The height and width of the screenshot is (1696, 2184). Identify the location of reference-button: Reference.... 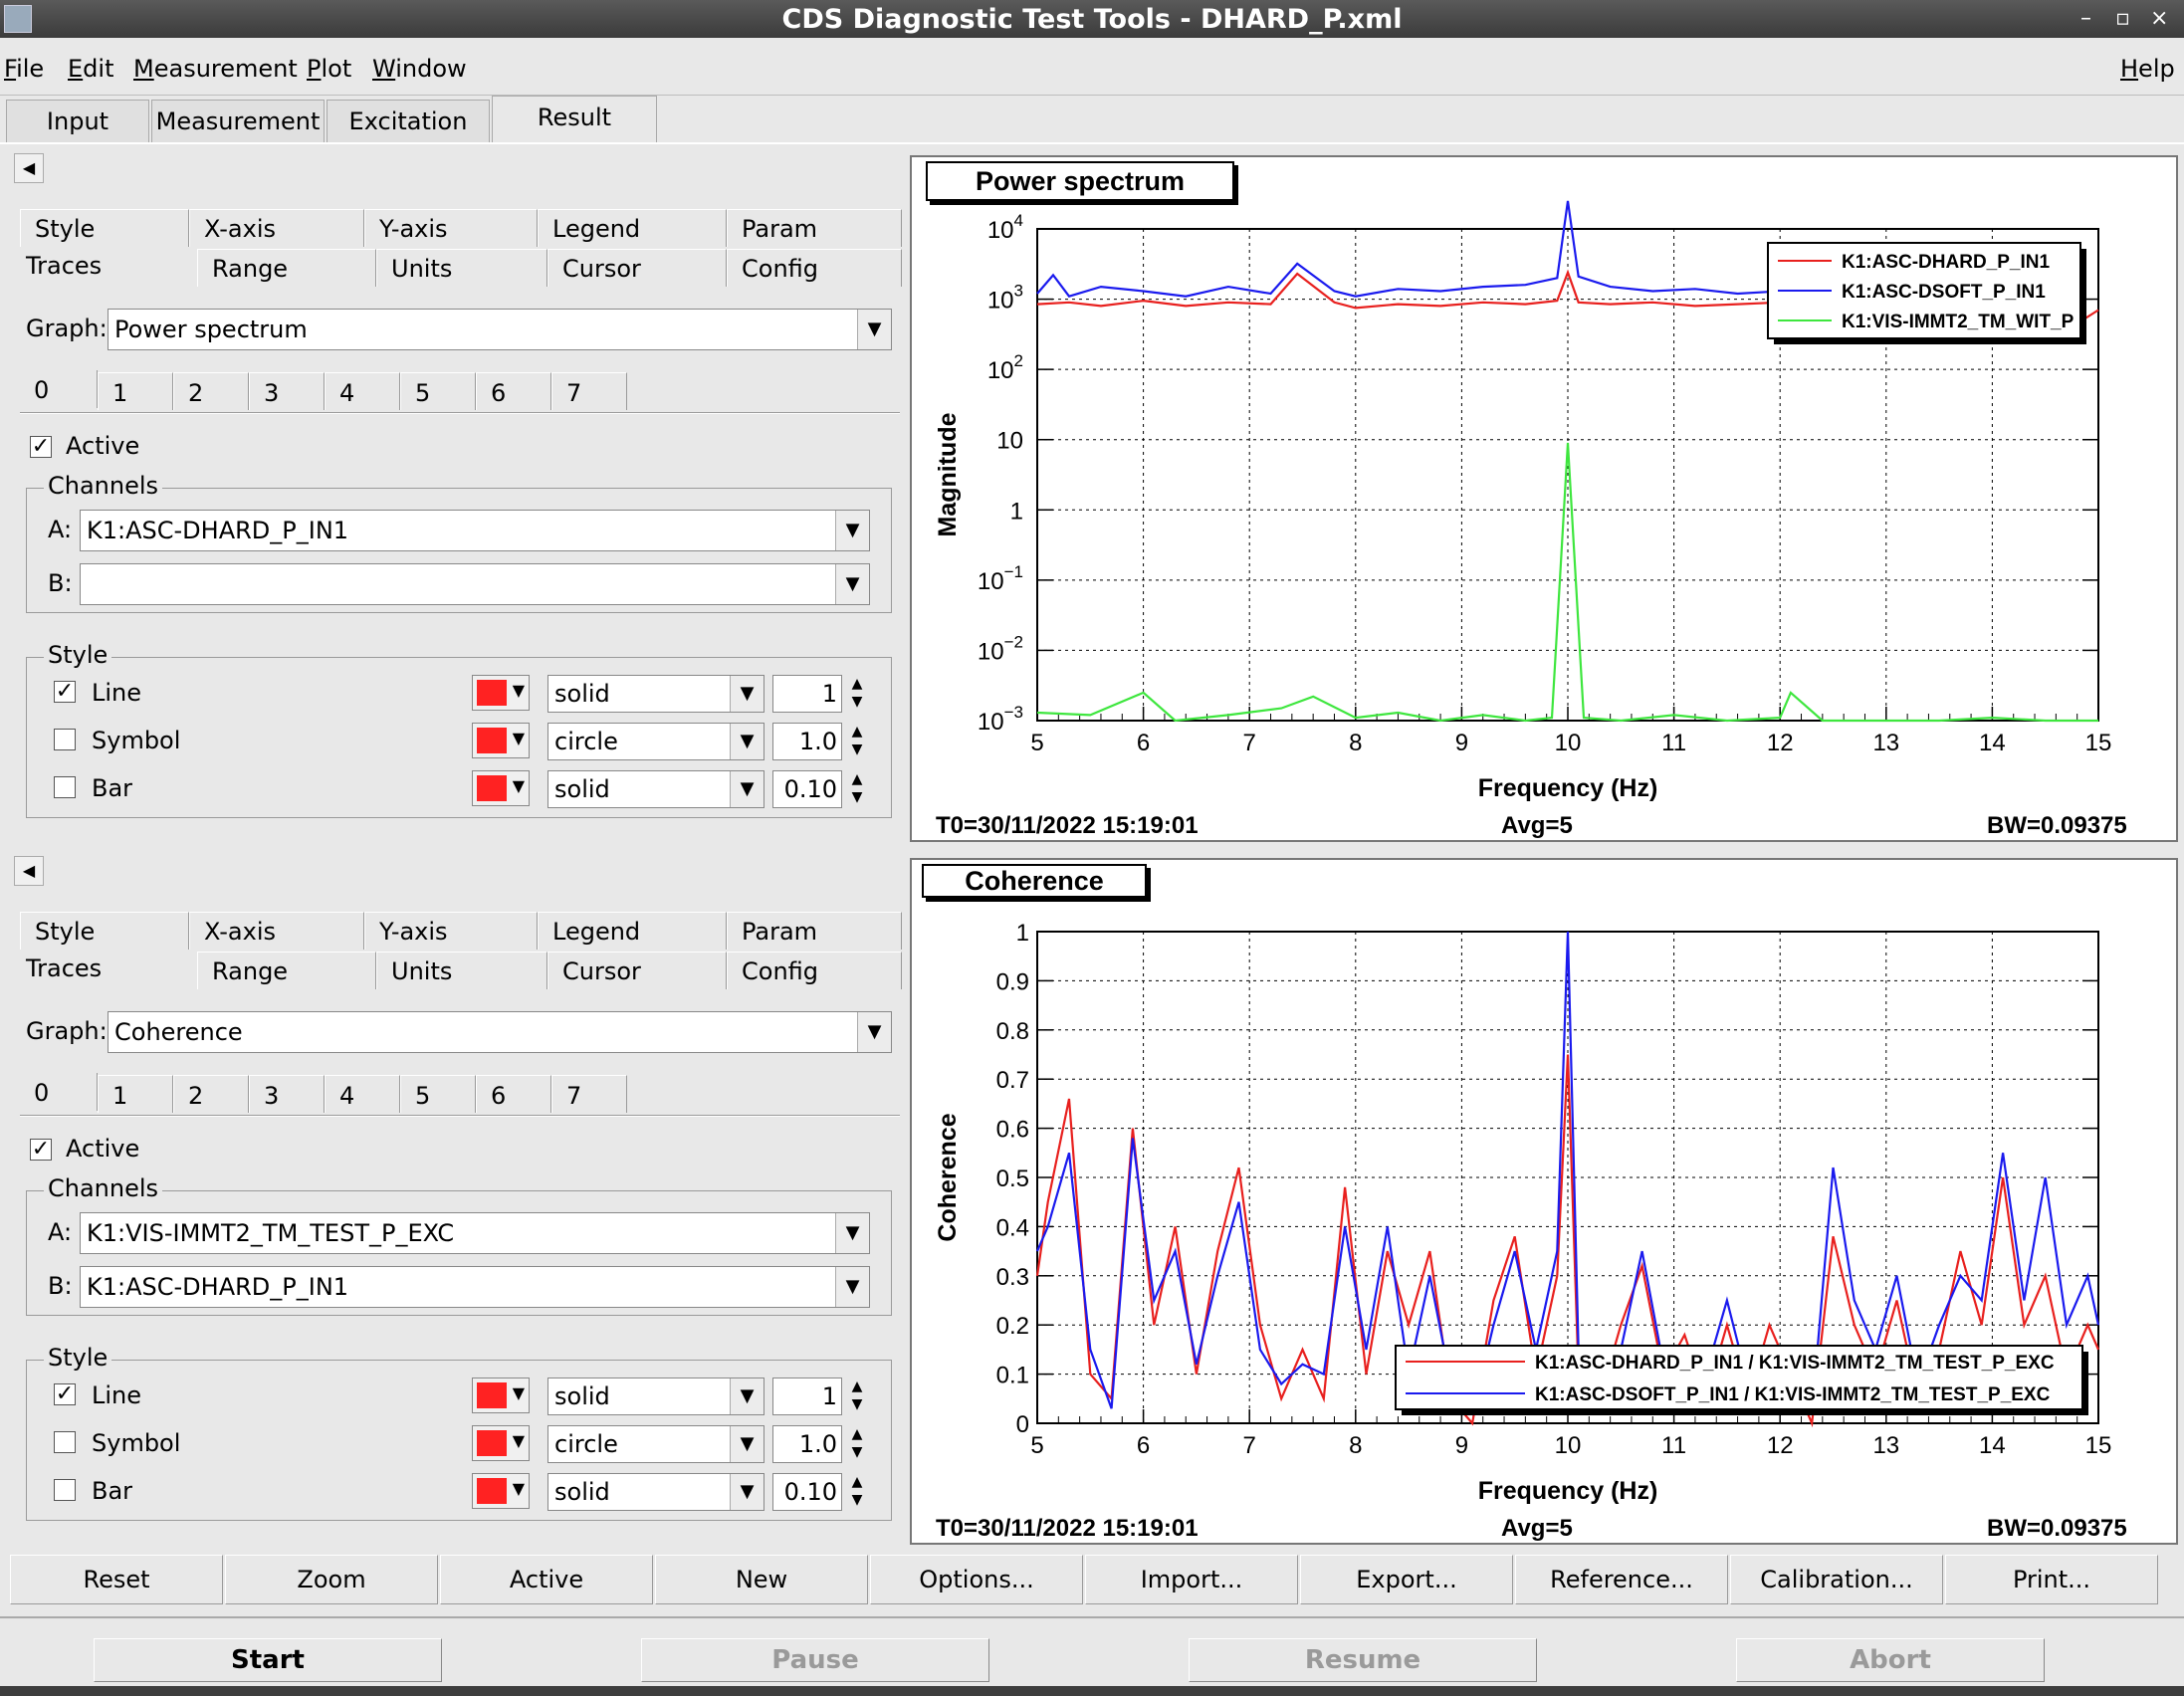
(1621, 1579).